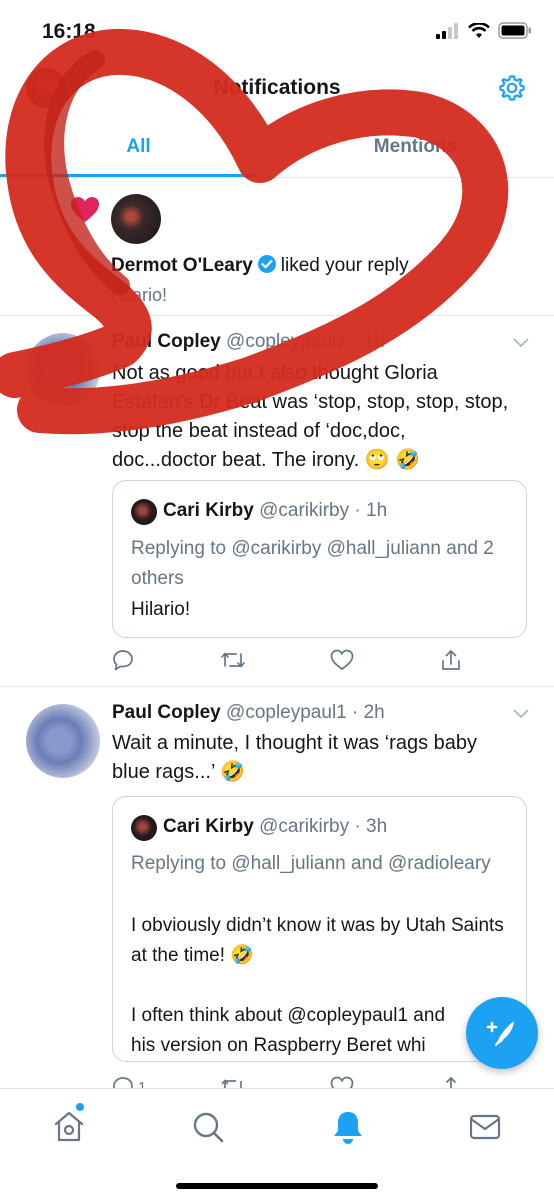  I want to click on liker-avatar, so click(136, 219).